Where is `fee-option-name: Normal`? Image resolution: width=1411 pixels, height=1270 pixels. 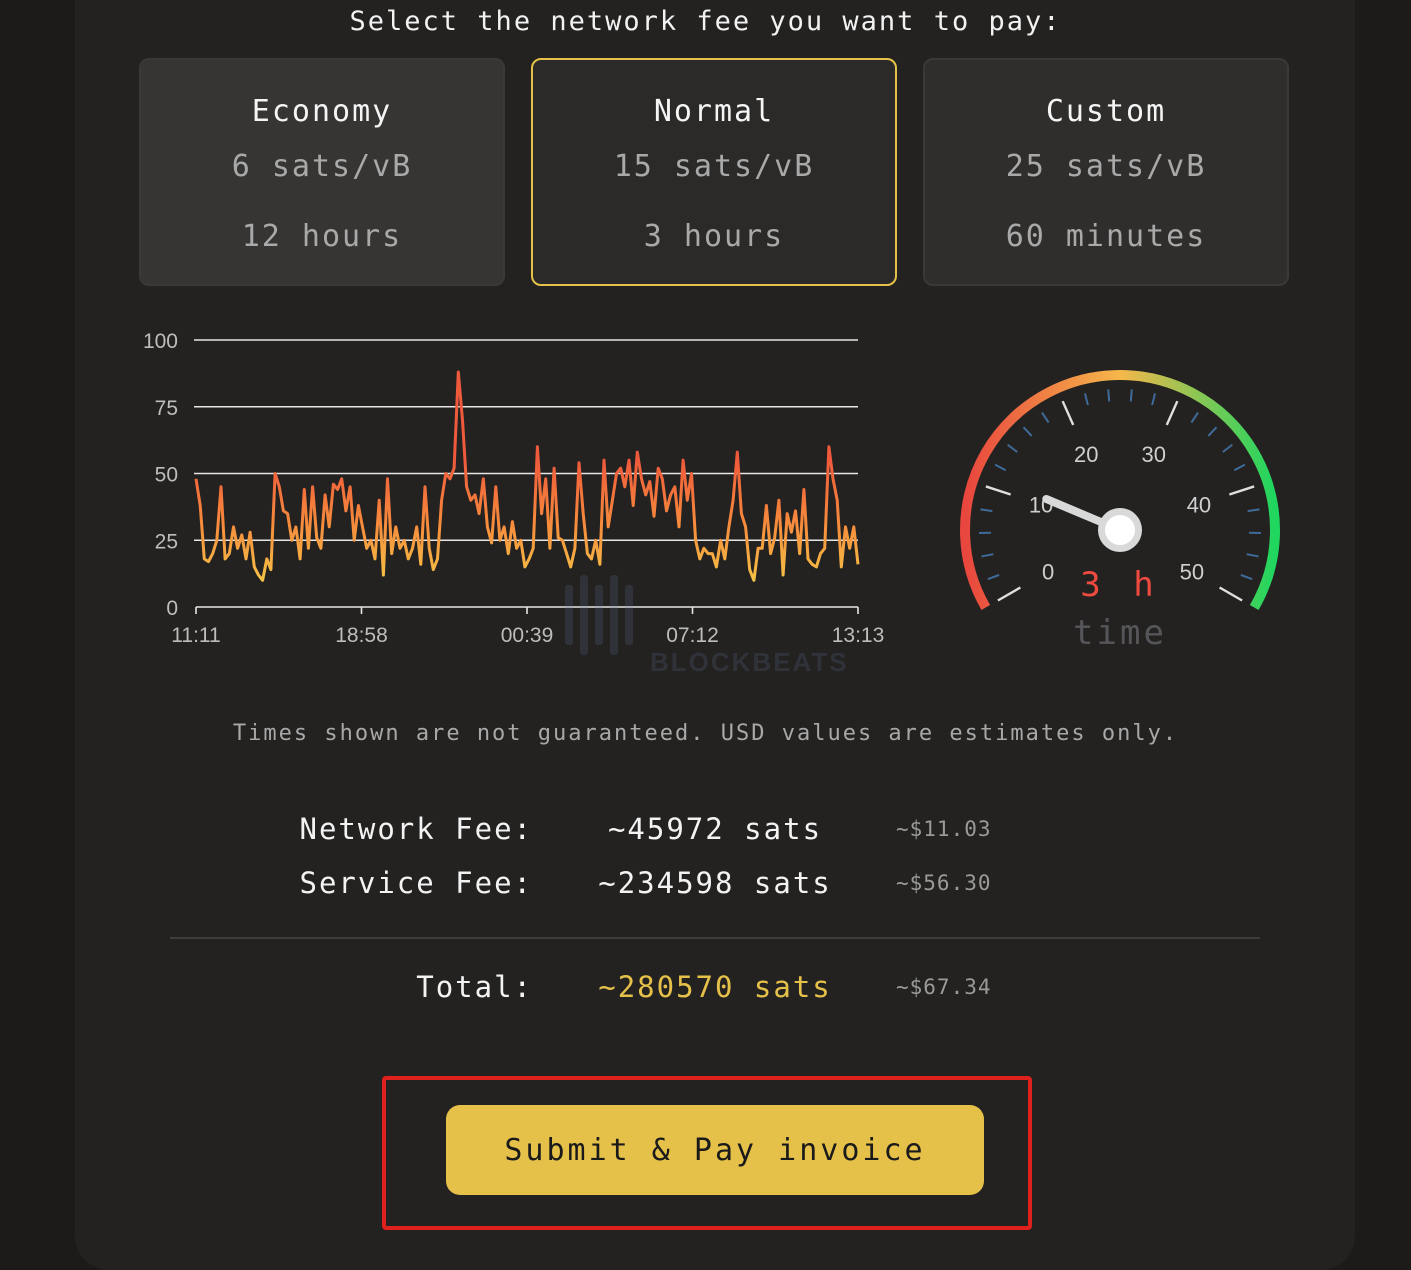
fee-option-name: Normal is located at coordinates (714, 111).